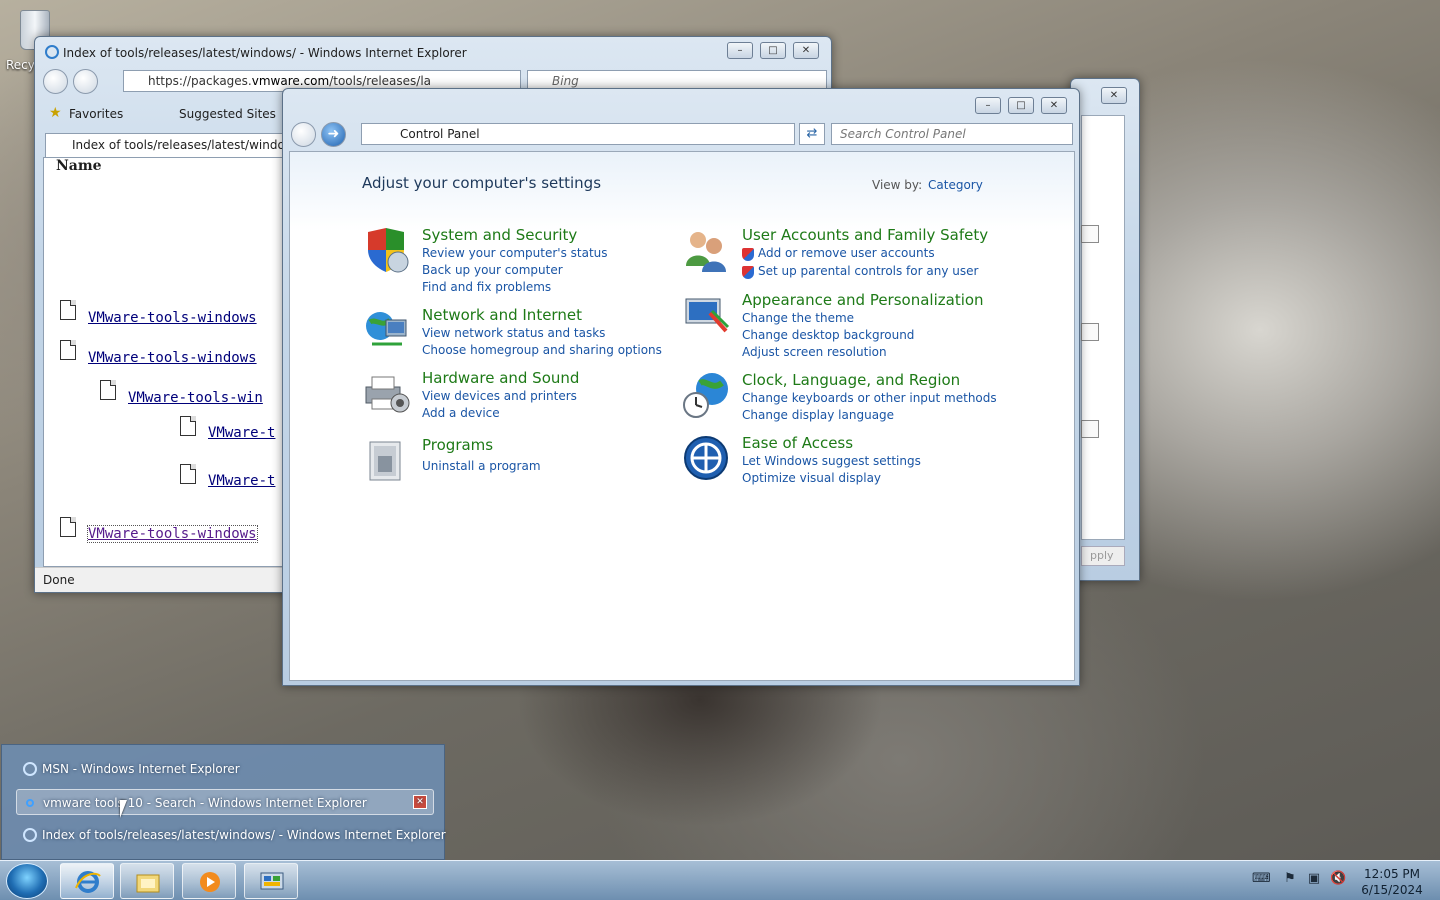 The width and height of the screenshot is (1440, 900). I want to click on category-link: Change keyboards or other input methods, so click(869, 398).